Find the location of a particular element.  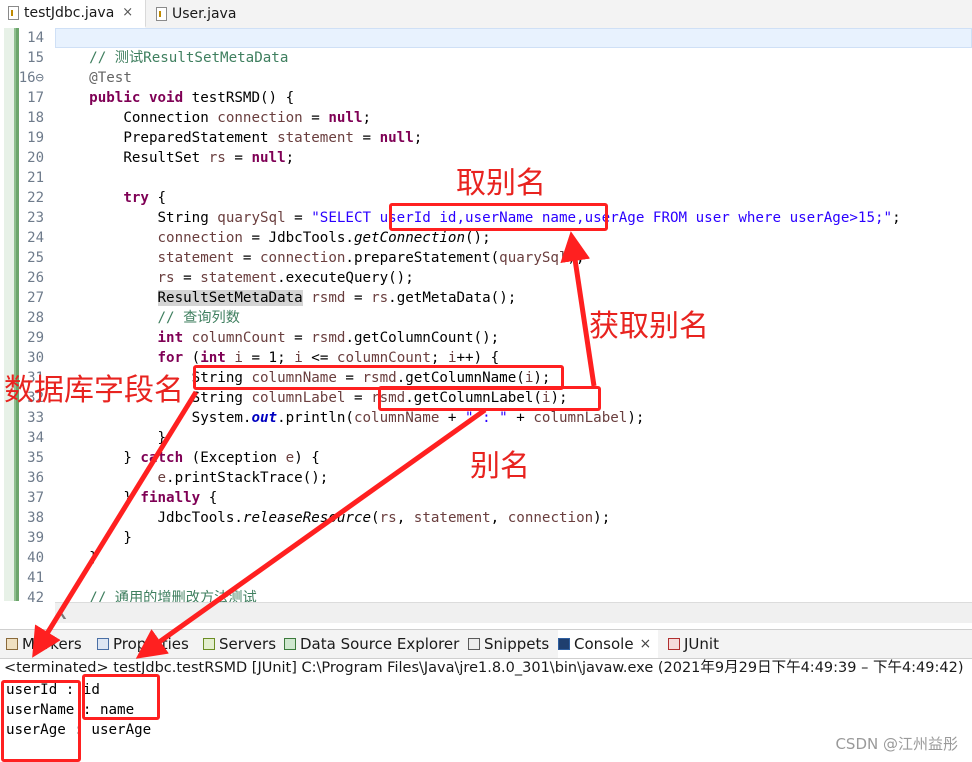

code-token: JdbcTools. is located at coordinates (149, 518).